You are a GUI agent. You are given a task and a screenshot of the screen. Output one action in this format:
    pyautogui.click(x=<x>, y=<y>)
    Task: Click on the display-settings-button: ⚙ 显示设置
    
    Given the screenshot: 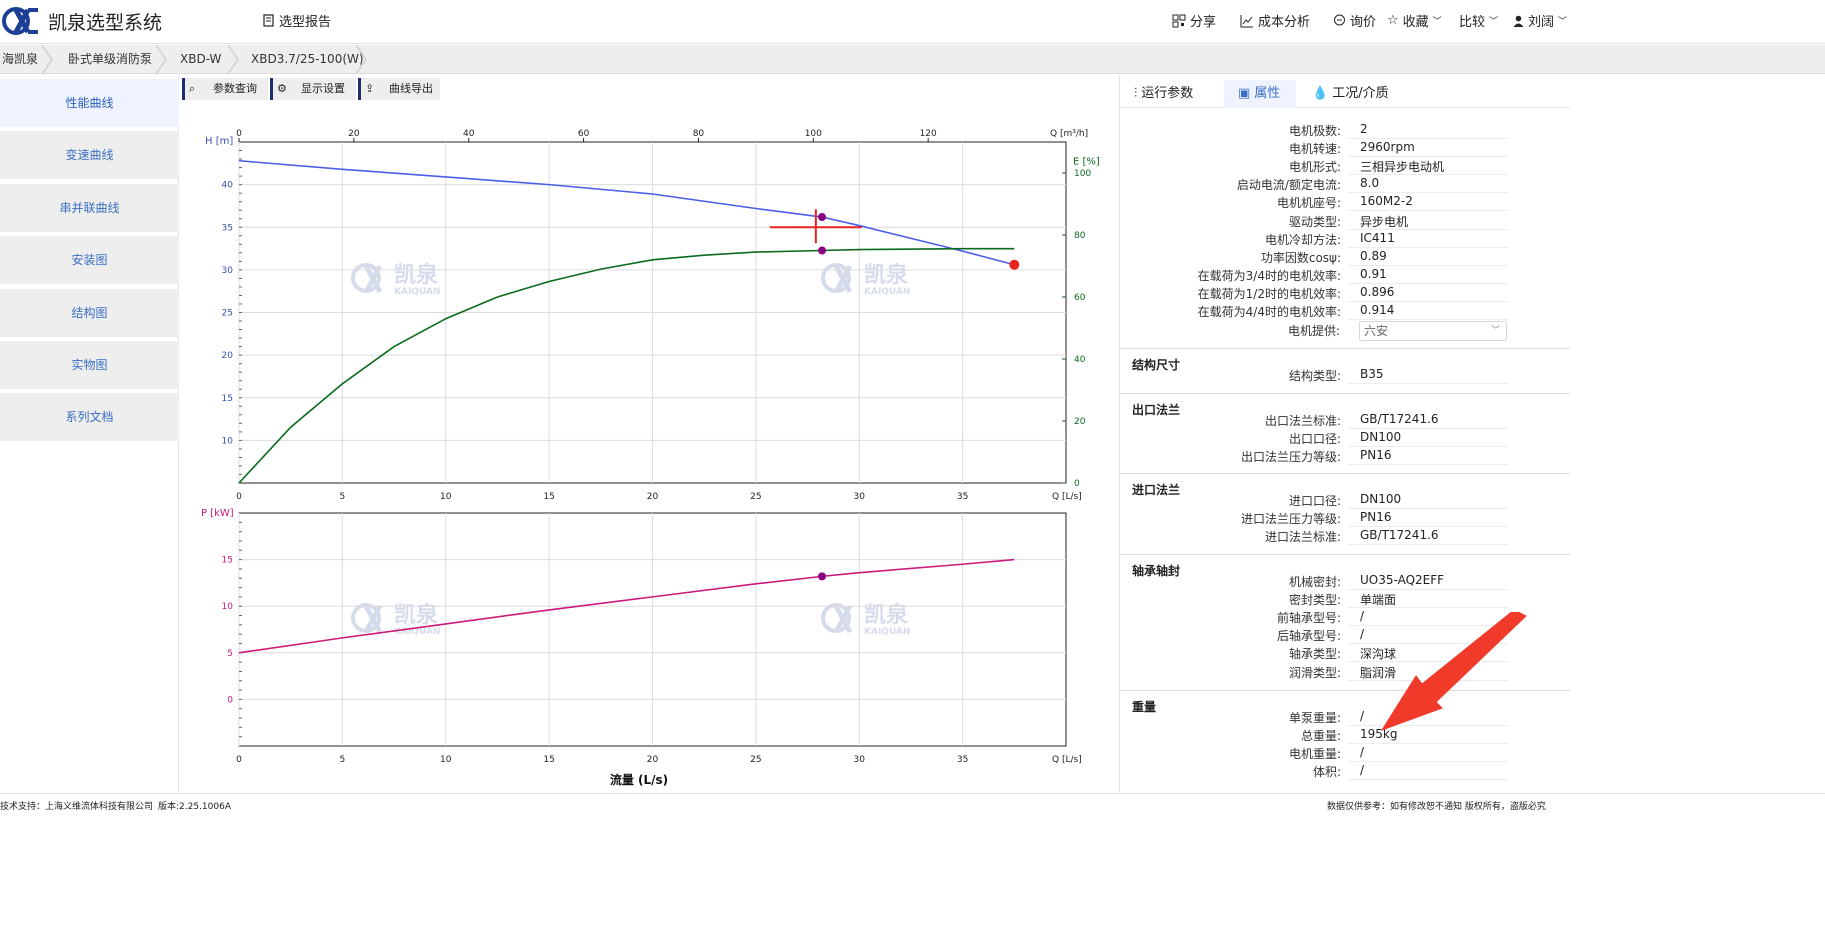 What is the action you would take?
    pyautogui.click(x=313, y=89)
    